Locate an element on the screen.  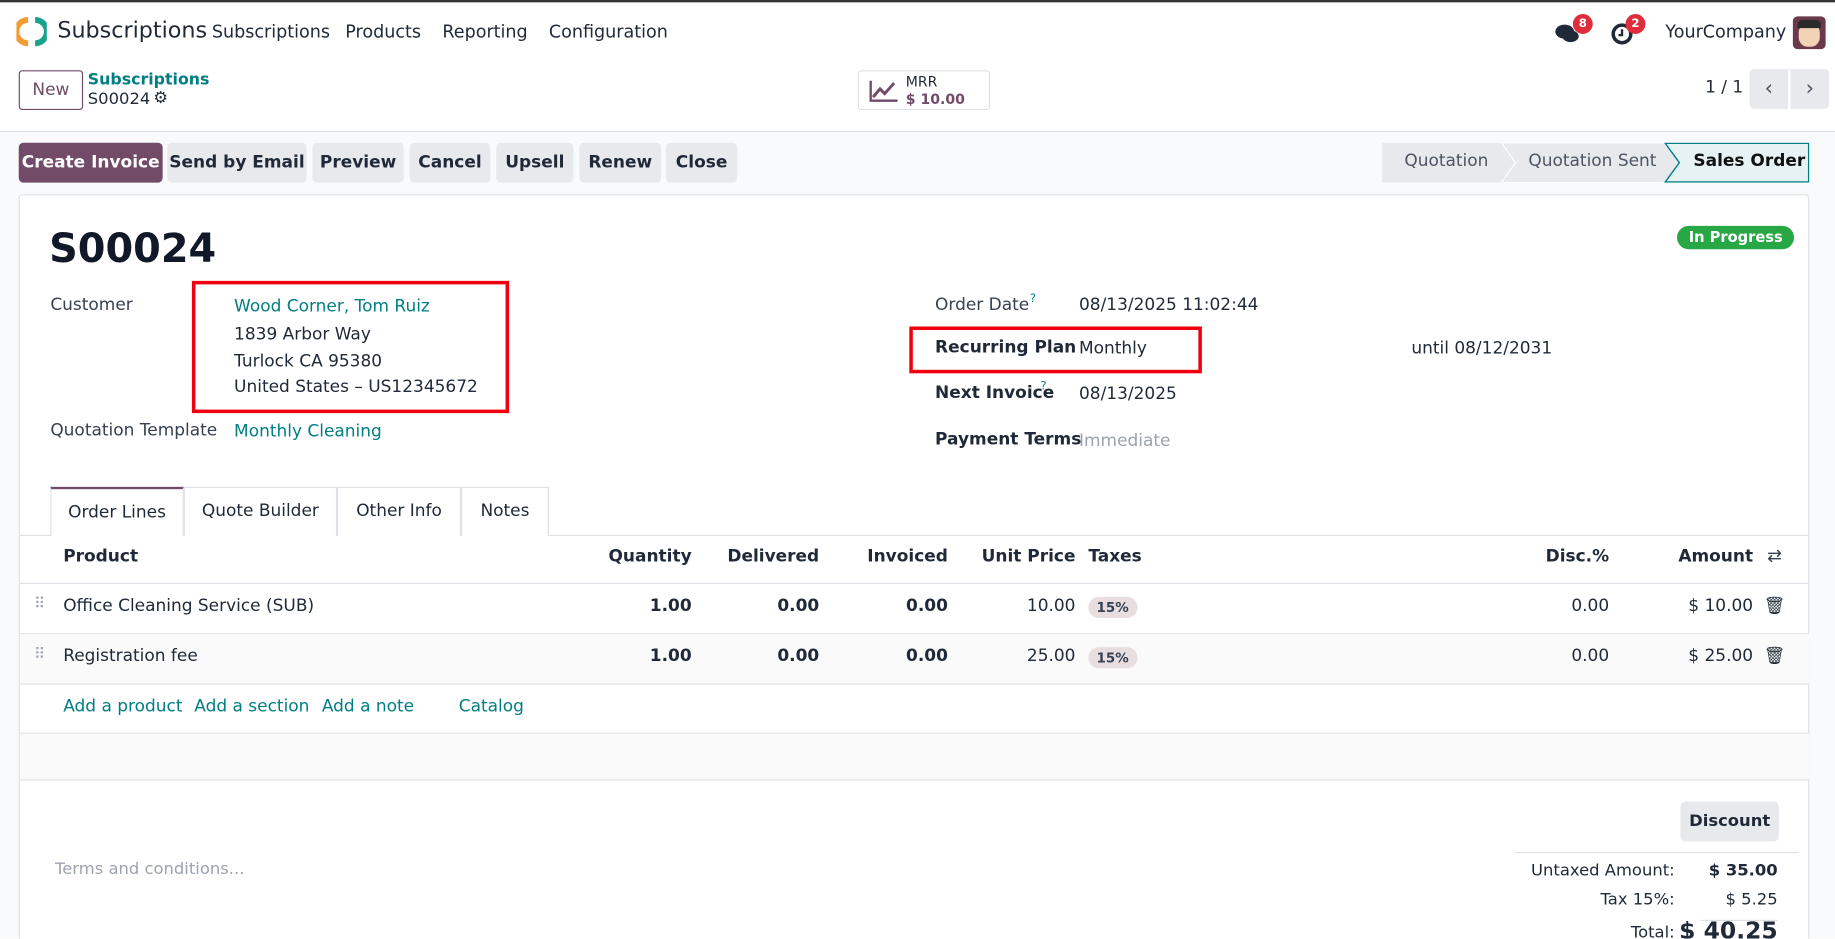
messages-button: 8 is located at coordinates (1573, 31).